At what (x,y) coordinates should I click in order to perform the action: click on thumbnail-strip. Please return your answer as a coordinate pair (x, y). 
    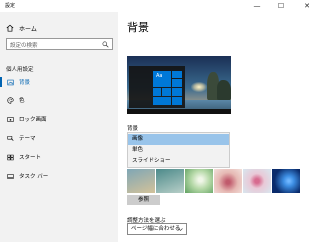
    Looking at the image, I should click on (213, 181).